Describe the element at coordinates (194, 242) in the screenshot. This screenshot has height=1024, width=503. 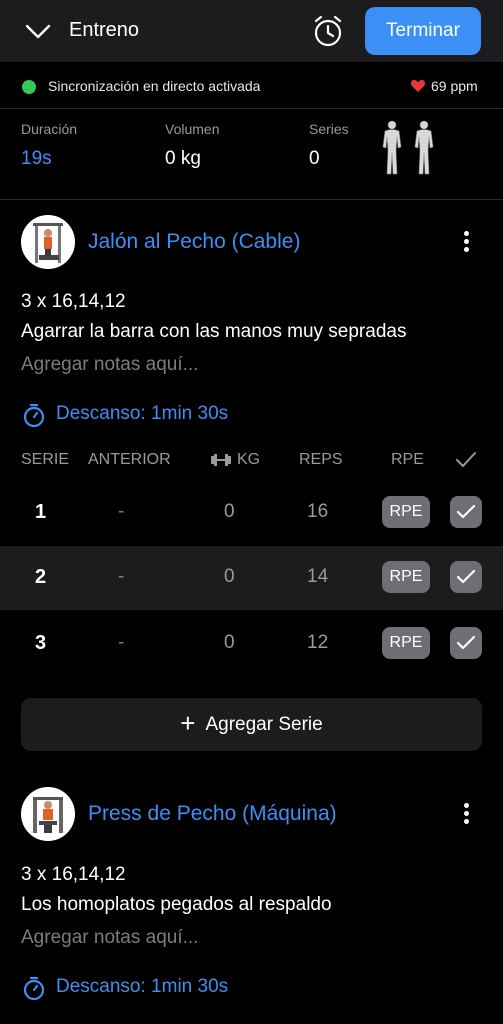
I see `exercise-name: Jalón al Pecho (Cable)` at that location.